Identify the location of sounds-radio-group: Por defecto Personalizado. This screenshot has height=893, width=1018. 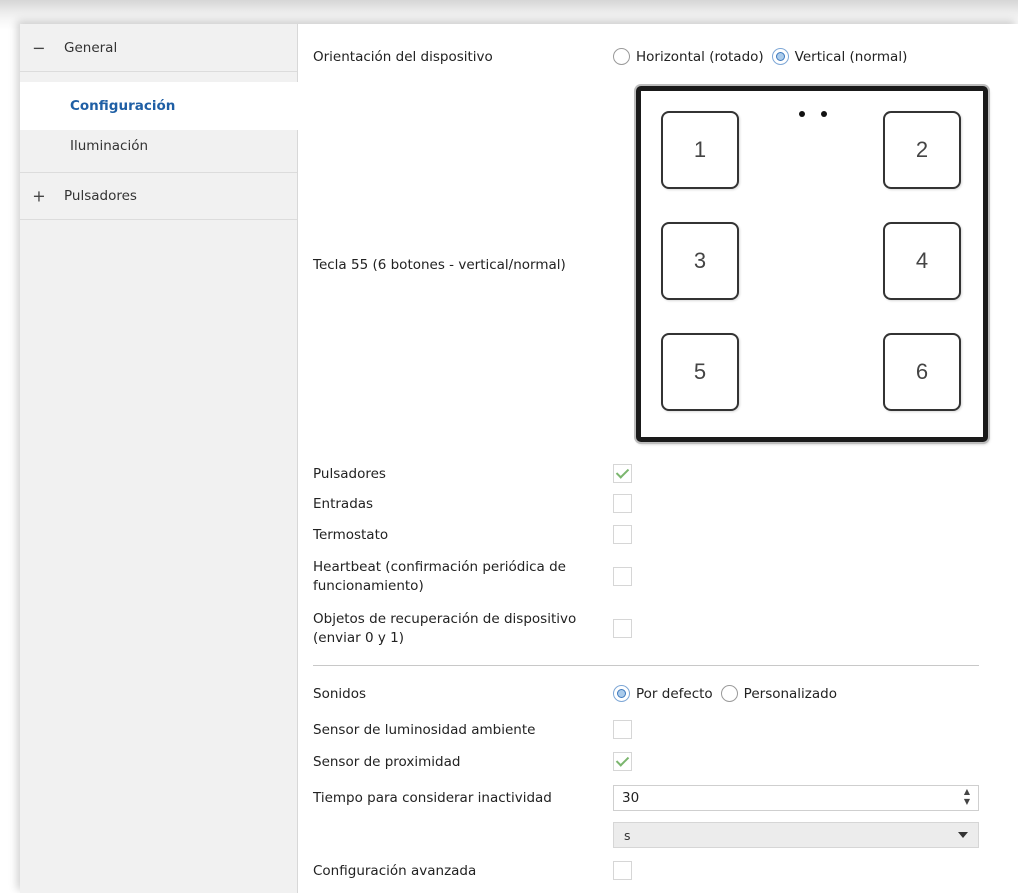
(729, 693).